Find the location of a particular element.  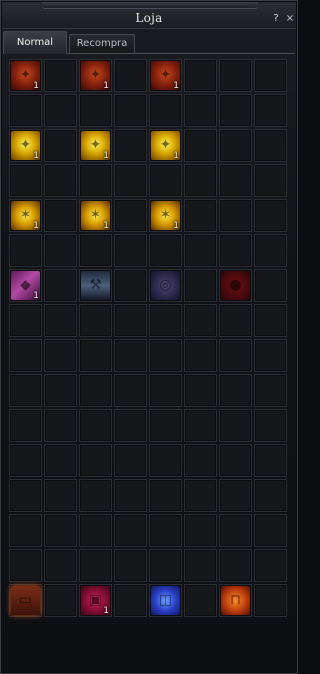

help-button: ? is located at coordinates (276, 19).